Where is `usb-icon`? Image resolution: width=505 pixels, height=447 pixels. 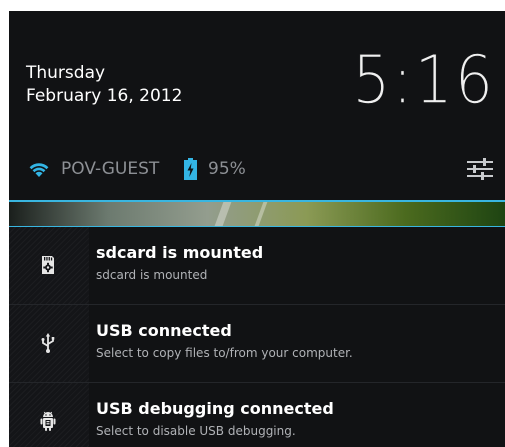 usb-icon is located at coordinates (48, 343).